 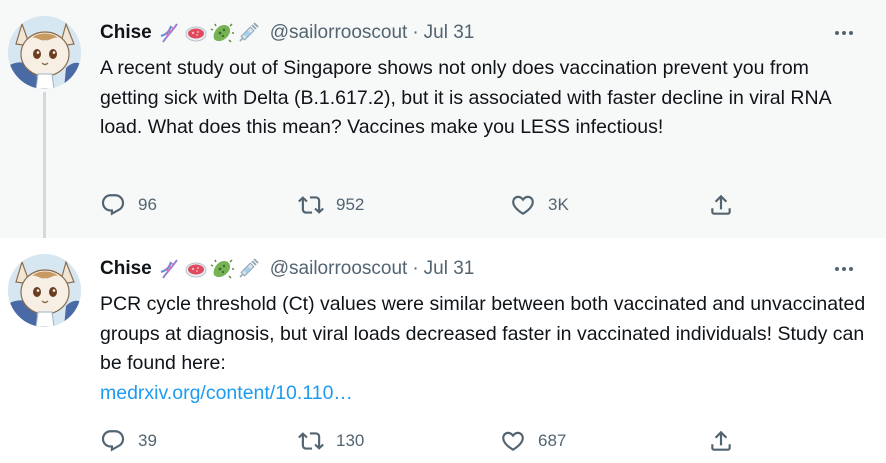 I want to click on retweet-button: 952, so click(x=331, y=205).